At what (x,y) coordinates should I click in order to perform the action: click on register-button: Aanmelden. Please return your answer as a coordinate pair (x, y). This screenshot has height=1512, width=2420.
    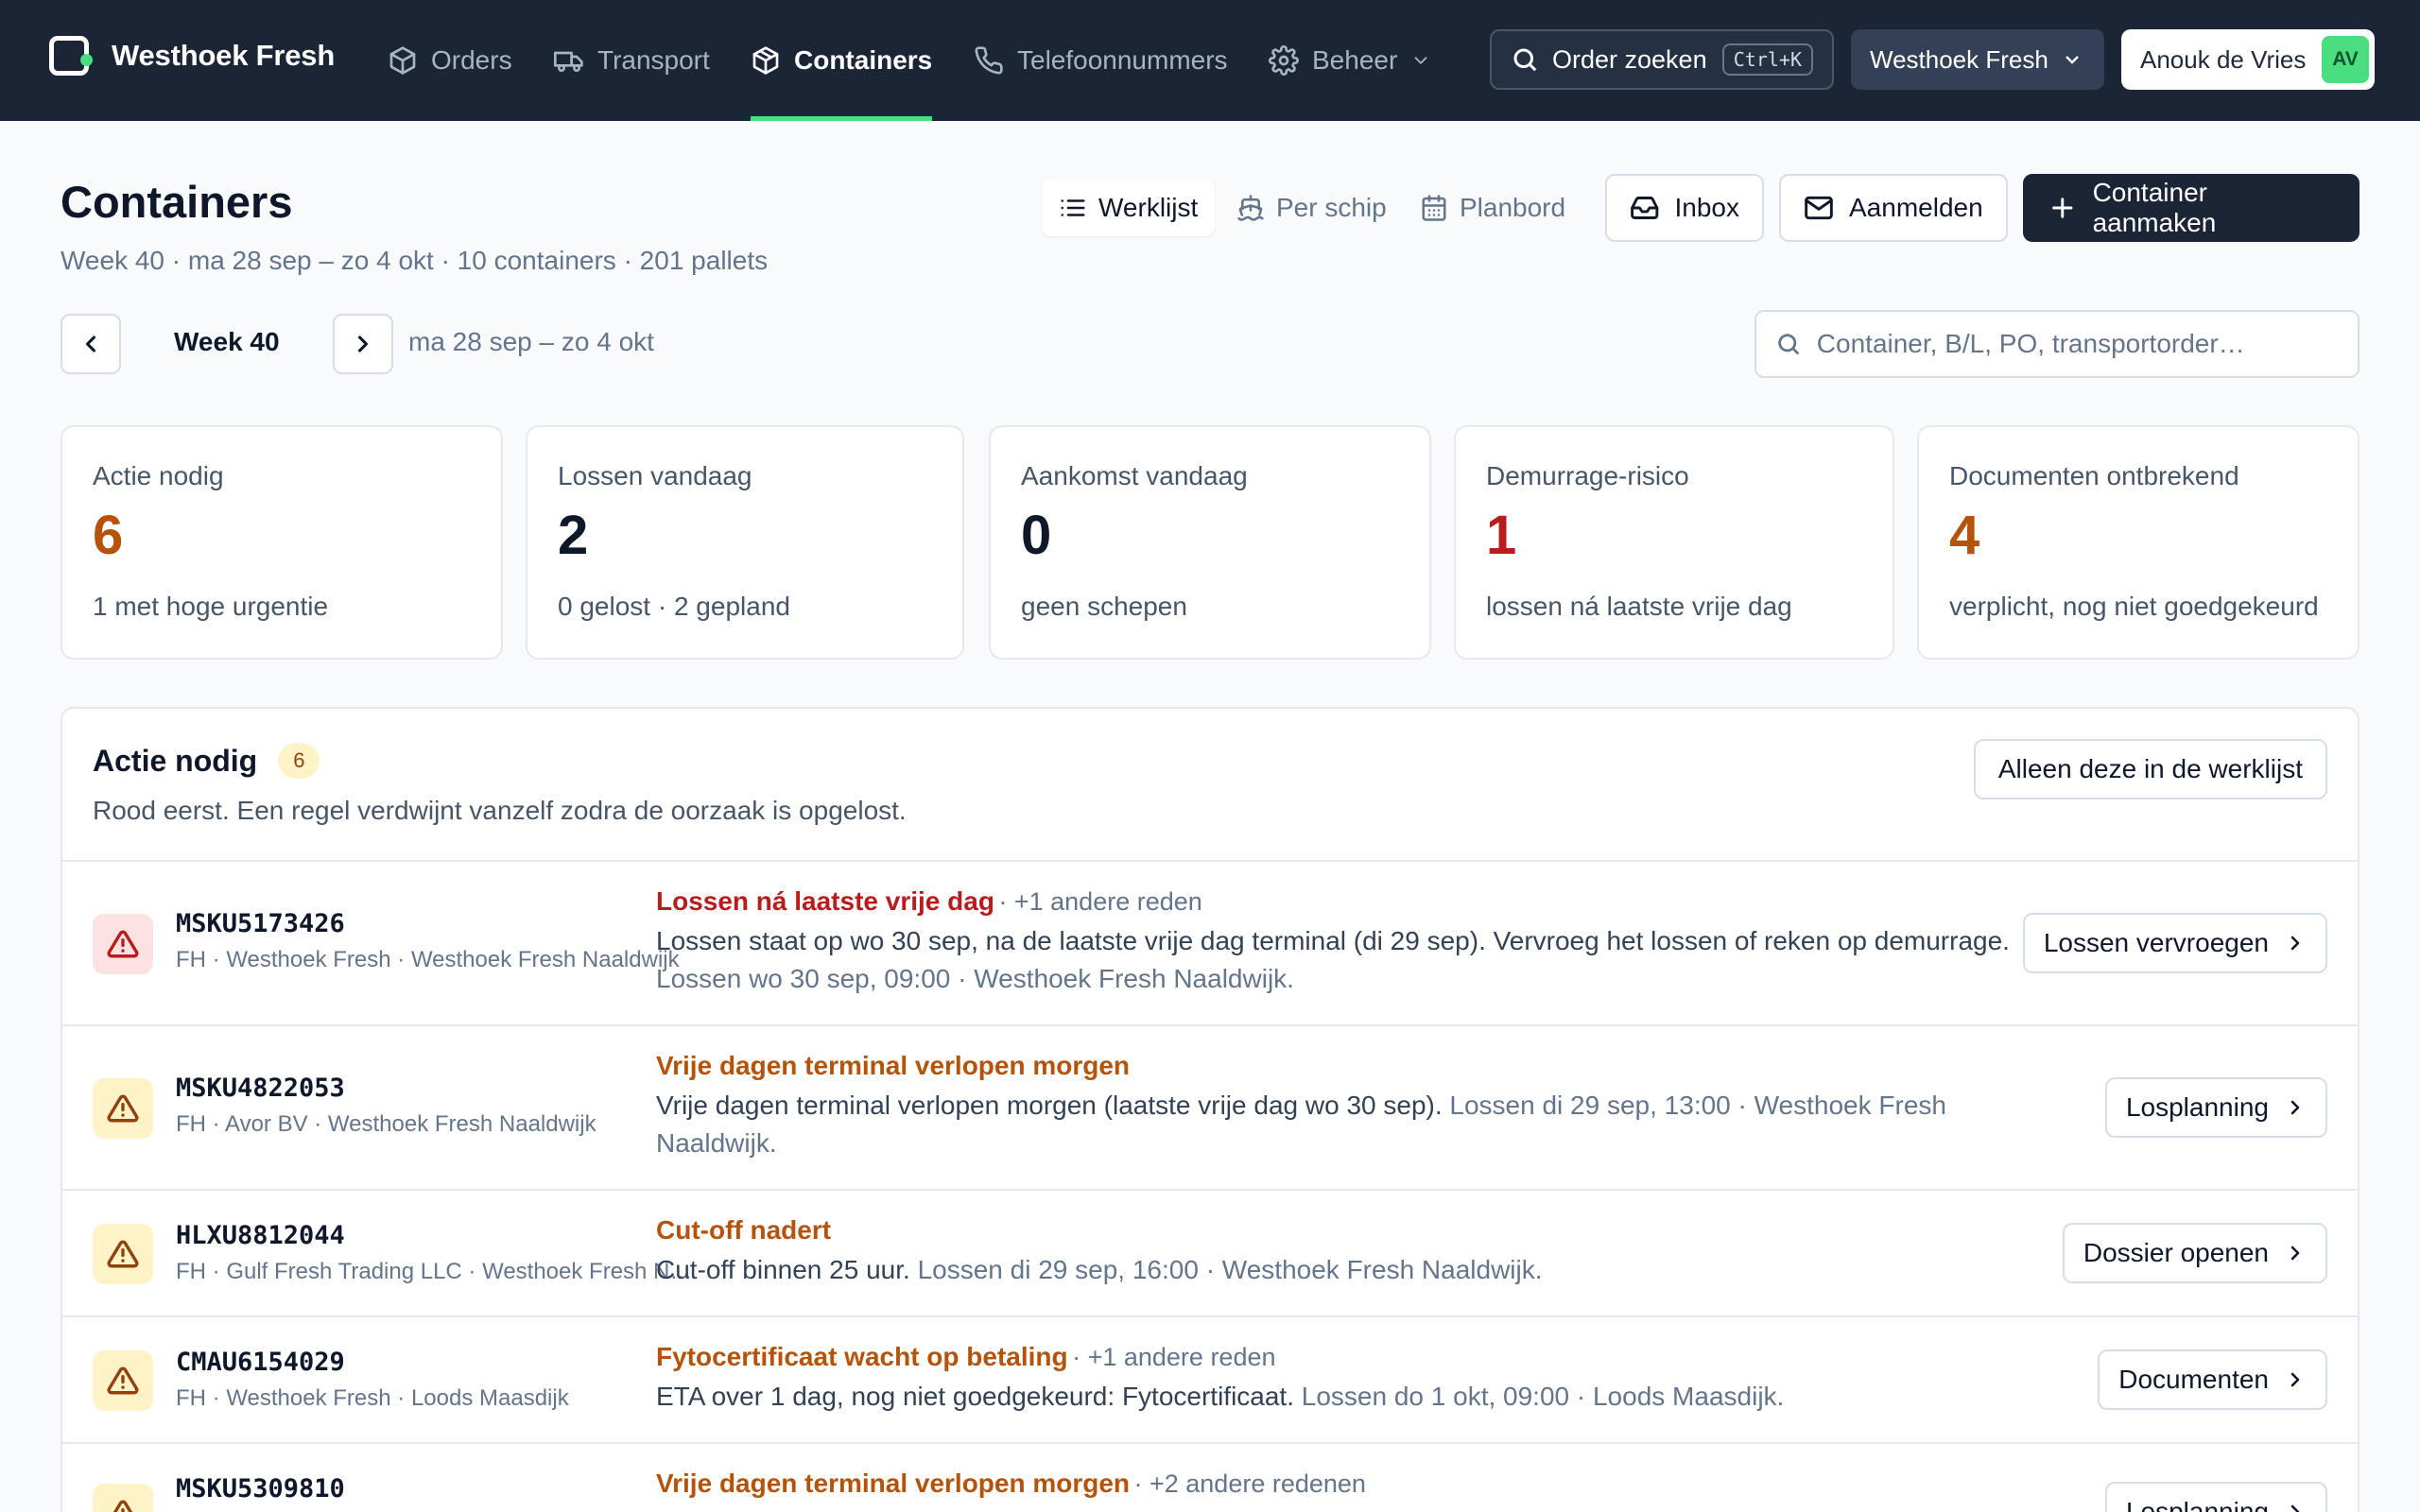
    Looking at the image, I should click on (1893, 208).